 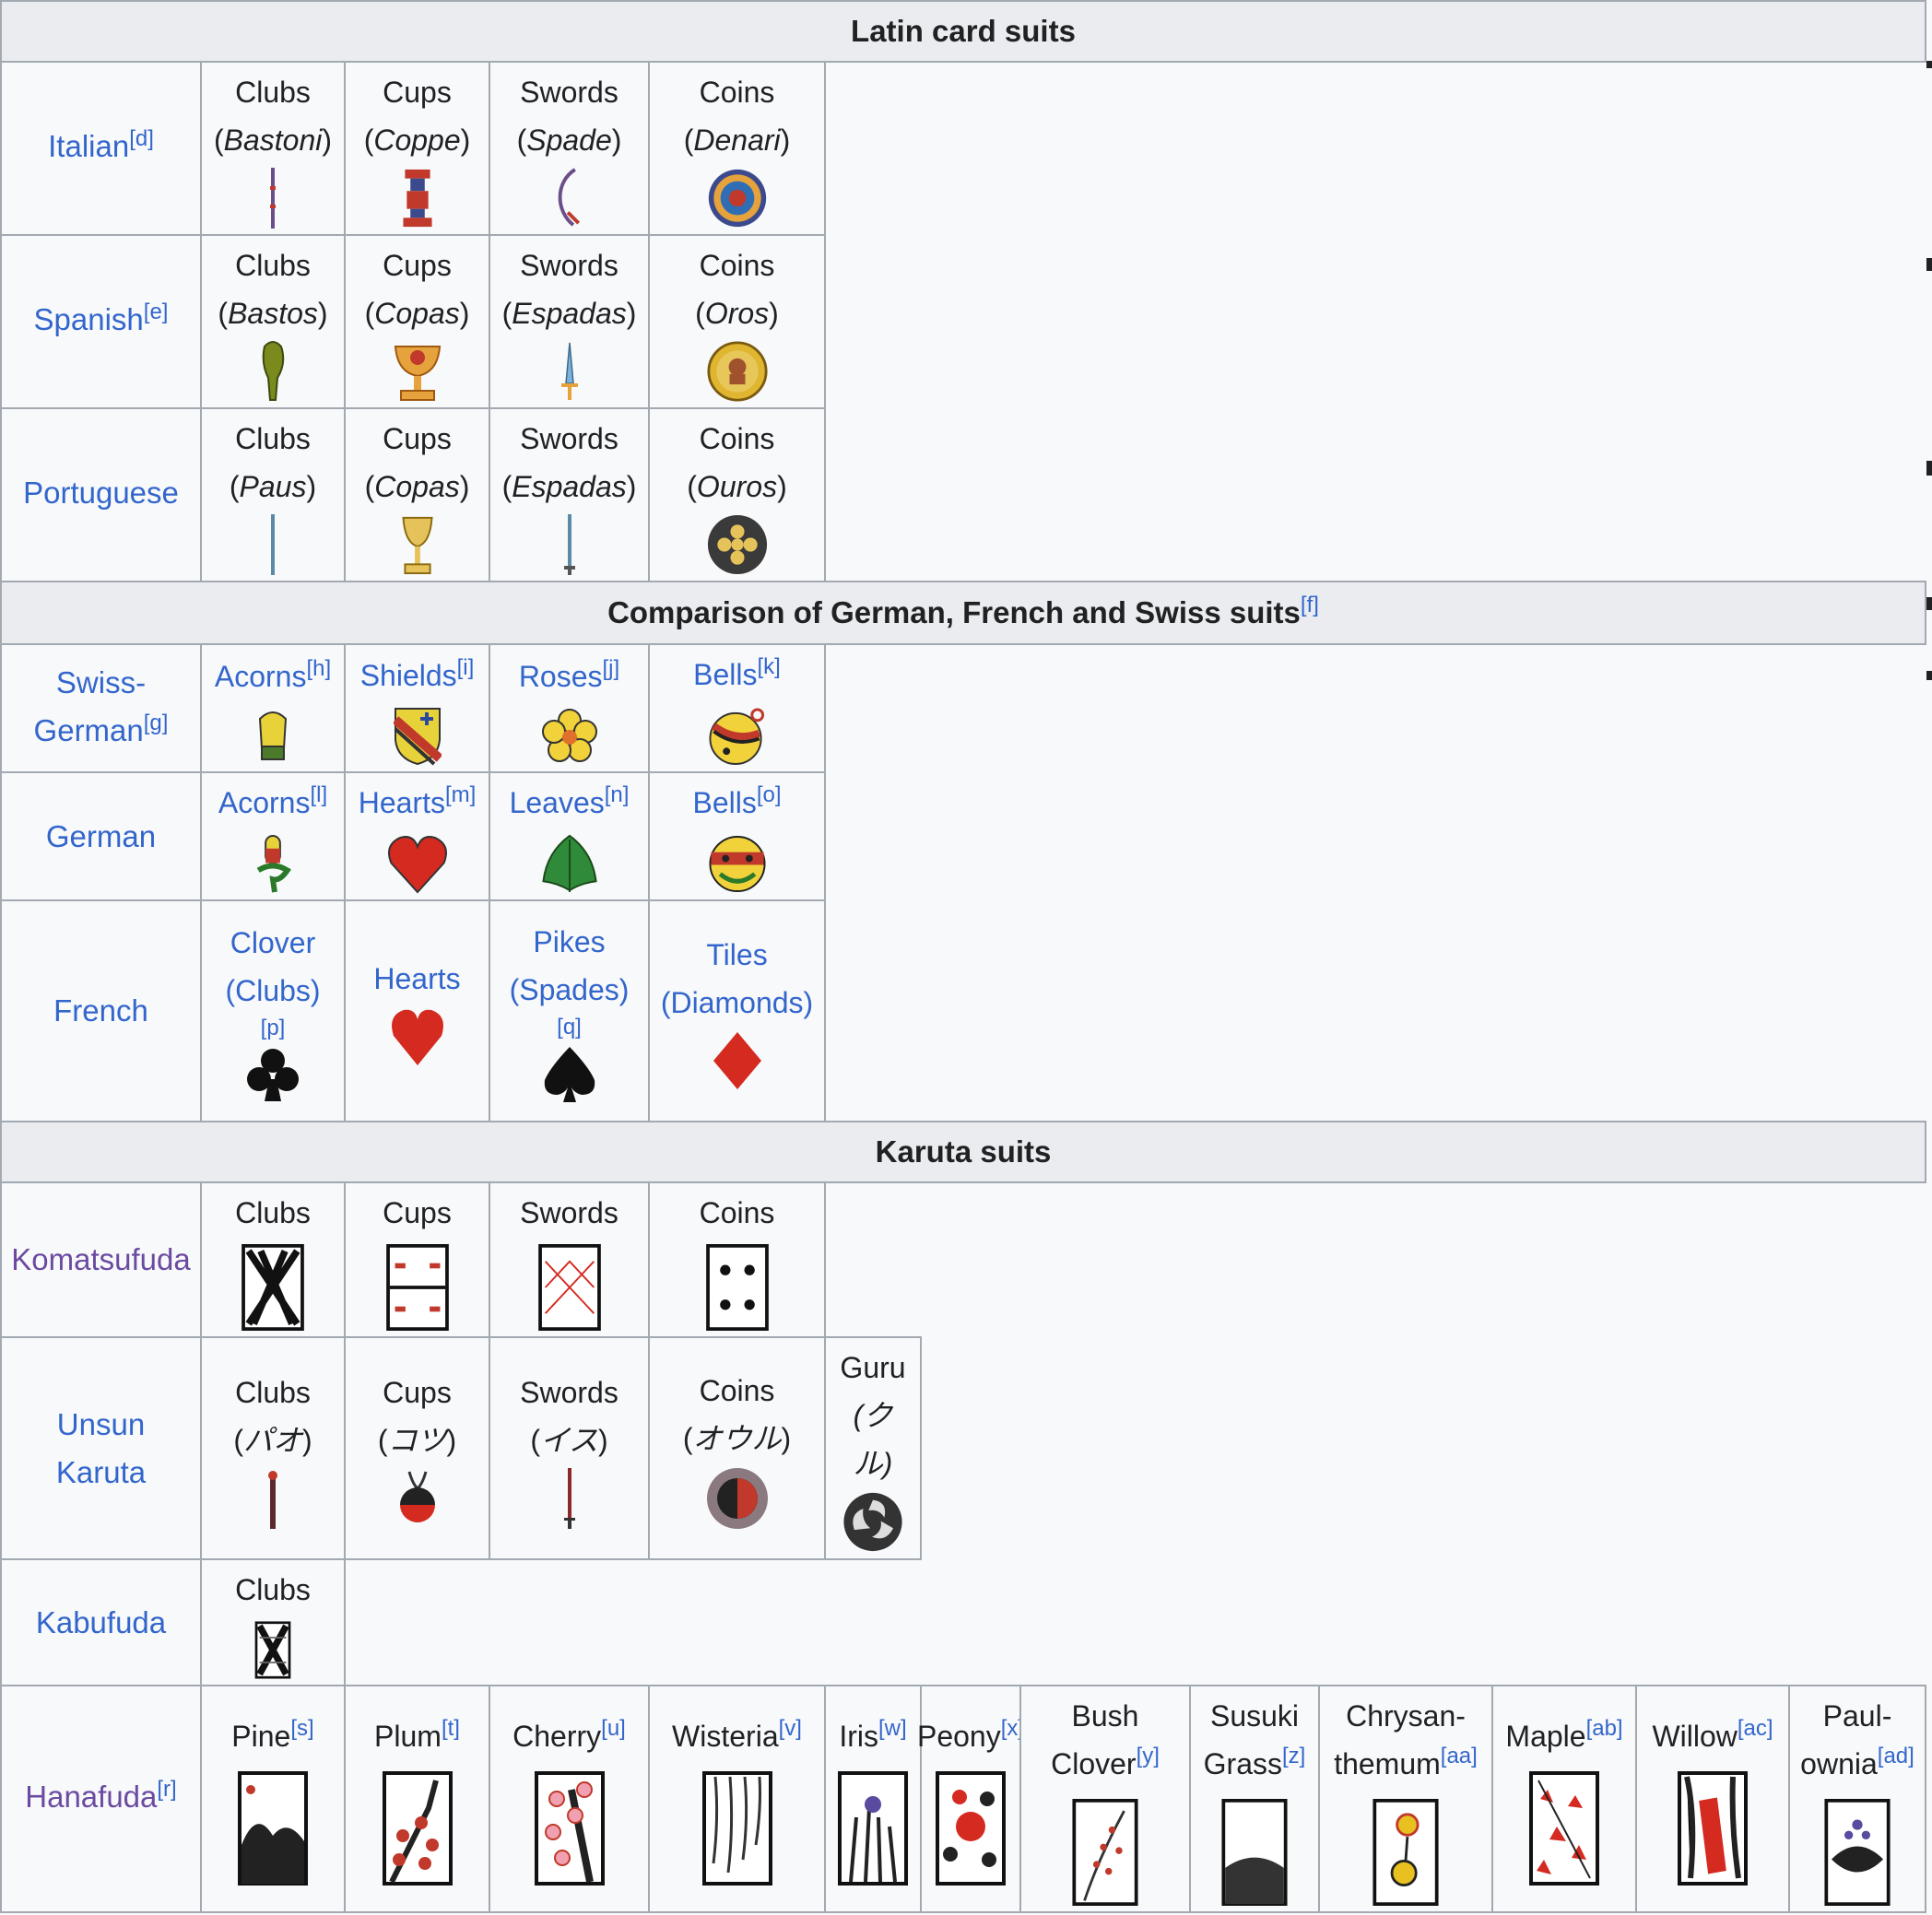 What do you see at coordinates (1755, 1728) in the screenshot?
I see `footnote-ref: [ac]` at bounding box center [1755, 1728].